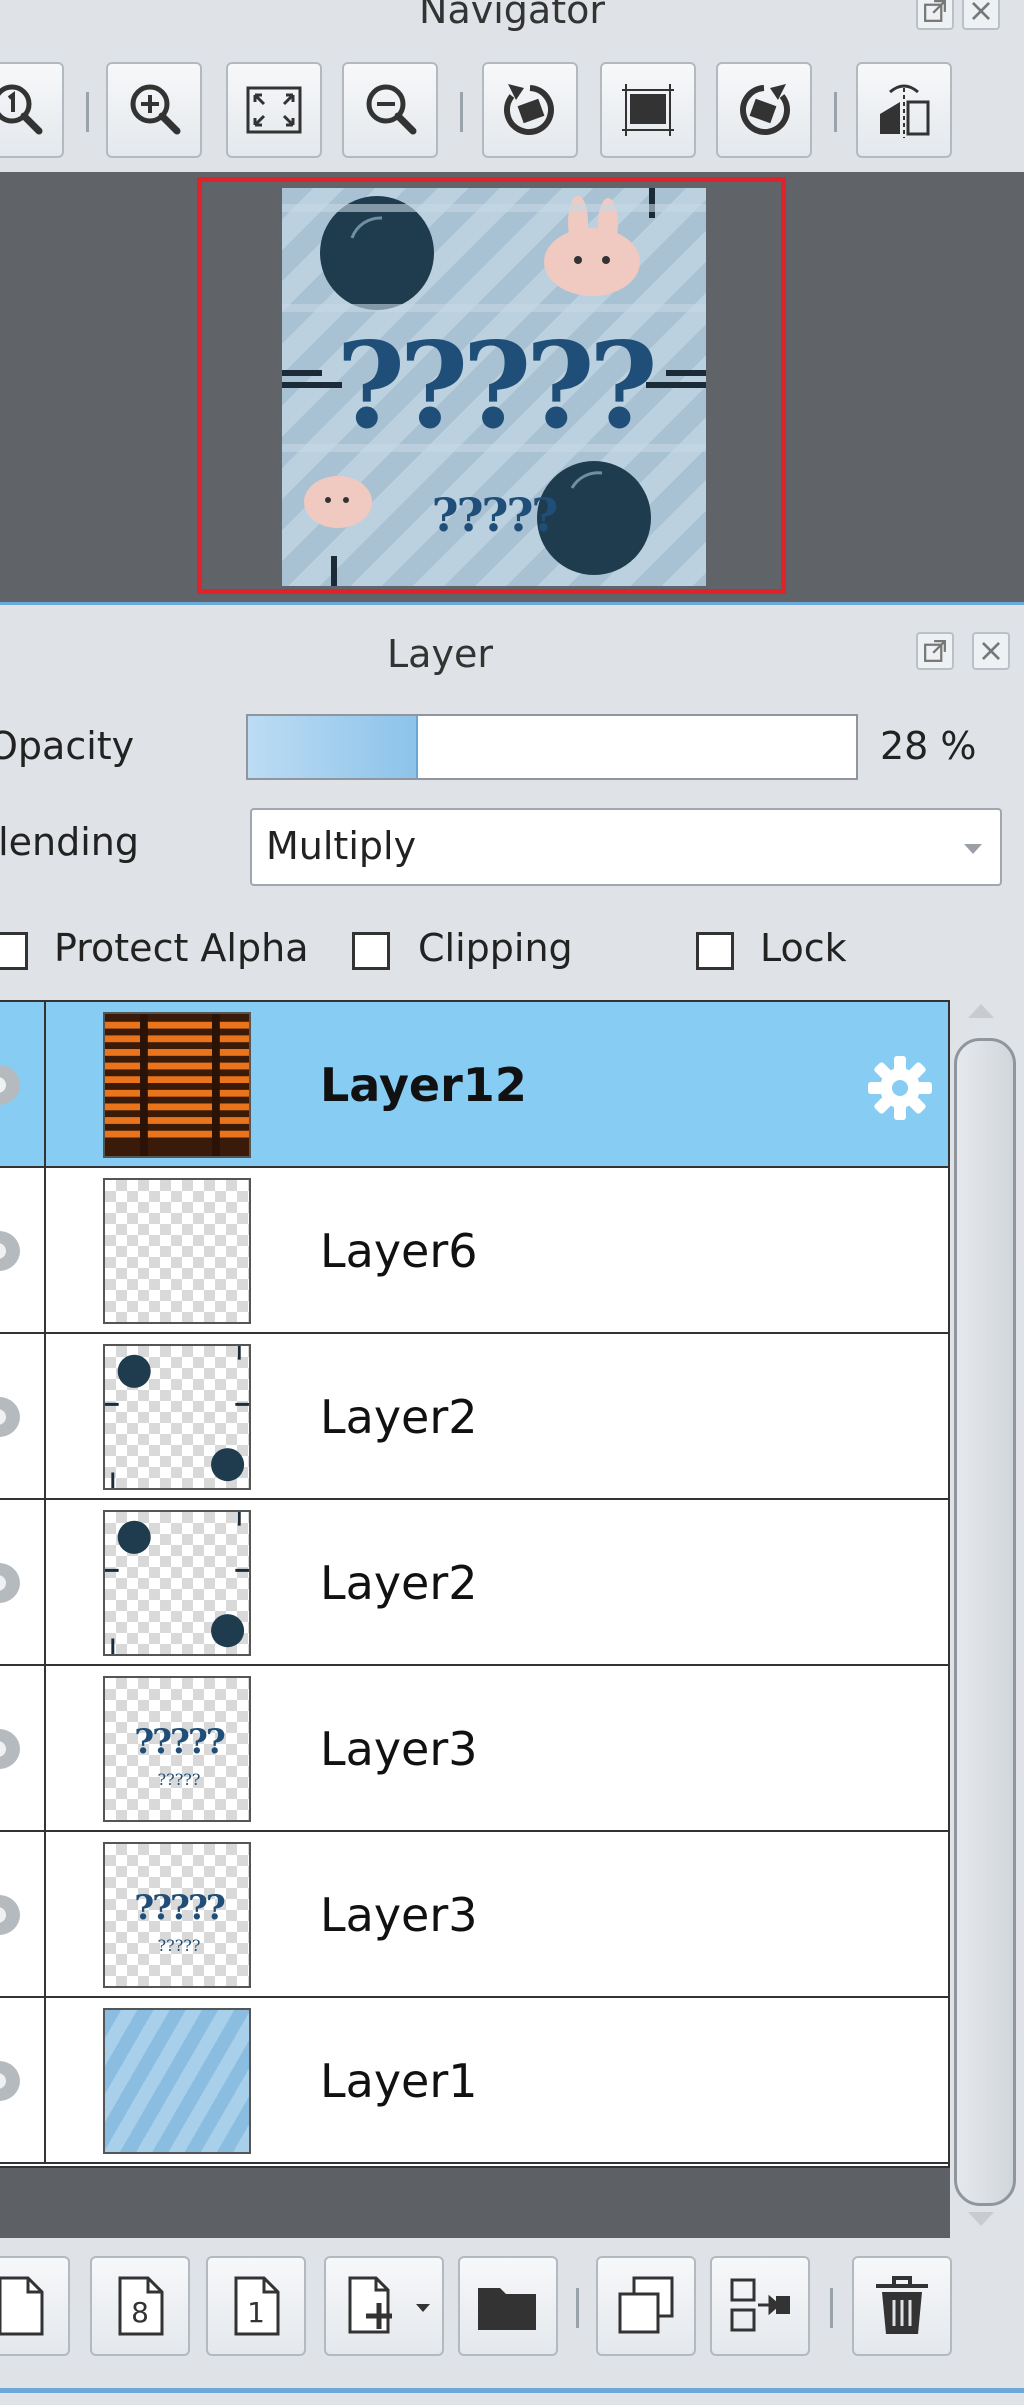 This screenshot has height=2405, width=1024. Describe the element at coordinates (140, 2312) in the screenshot. I see `bitdepth-8-text: 8` at that location.